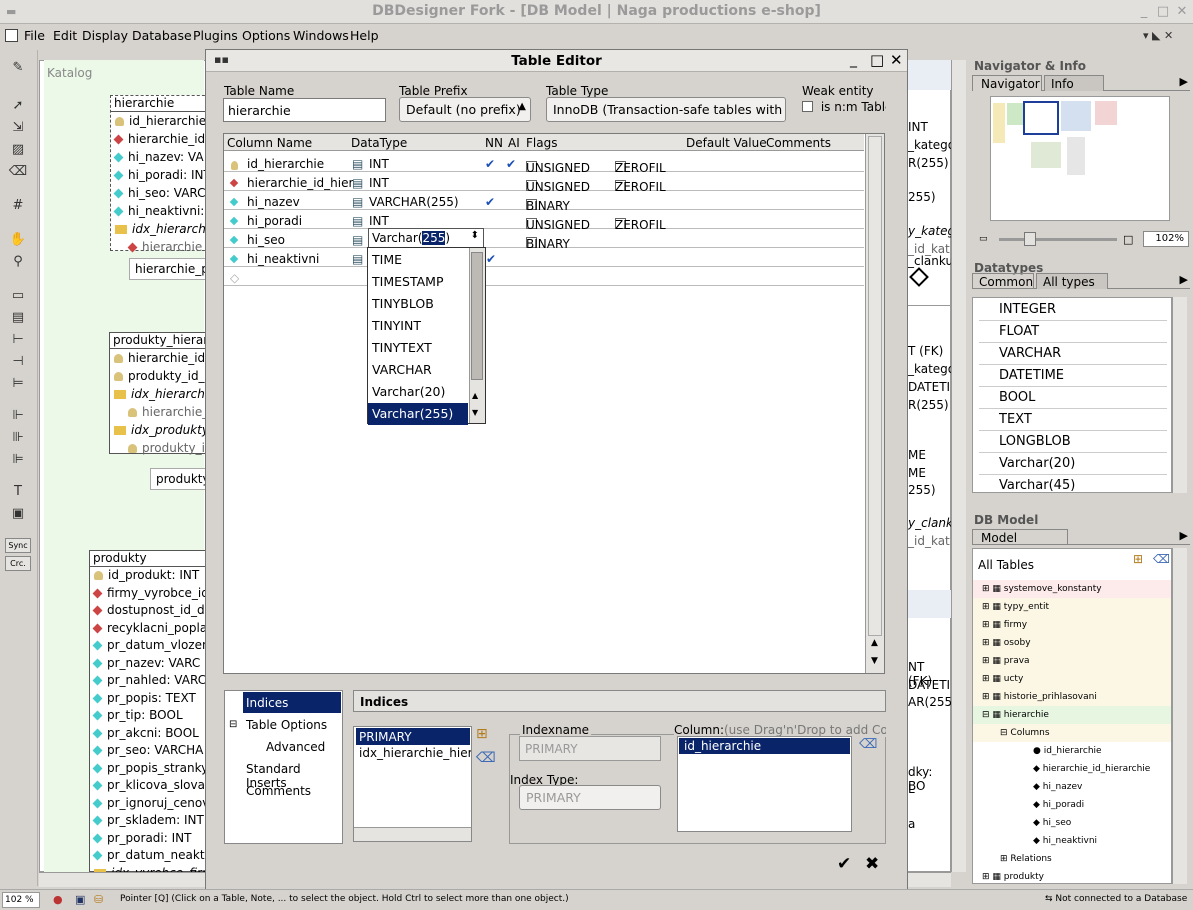 The width and height of the screenshot is (1193, 910). What do you see at coordinates (1015, 715) in the screenshot?
I see `tree-table: ⊟ ▦ hierarchie` at bounding box center [1015, 715].